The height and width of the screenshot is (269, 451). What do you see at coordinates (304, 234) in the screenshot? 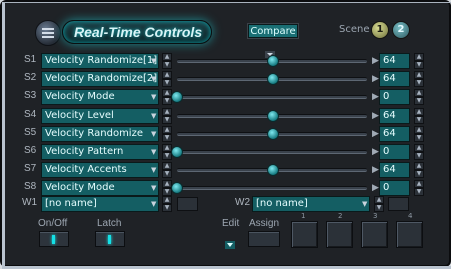
I see `pad-1-button` at bounding box center [304, 234].